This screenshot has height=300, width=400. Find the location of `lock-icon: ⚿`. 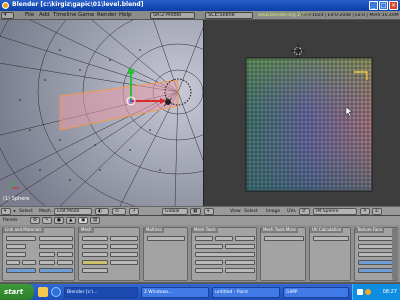

lock-icon: ⚿ is located at coordinates (377, 211).